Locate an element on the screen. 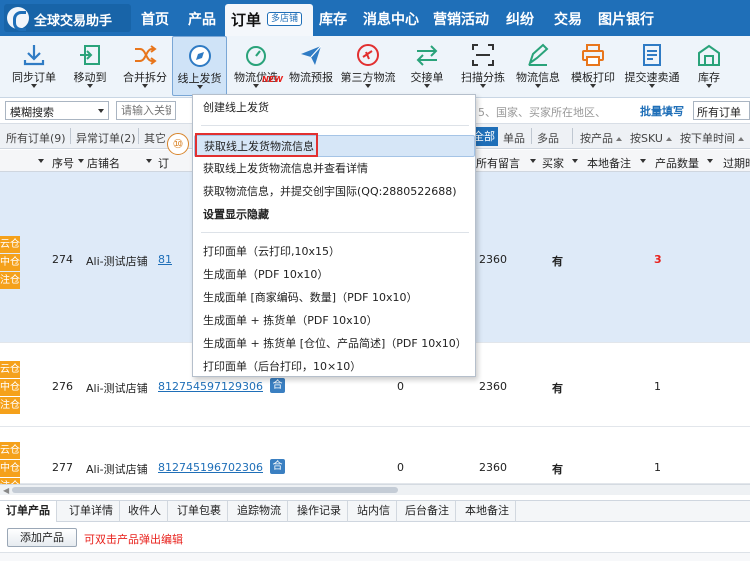  nav-inventory: 库存 is located at coordinates (333, 19).